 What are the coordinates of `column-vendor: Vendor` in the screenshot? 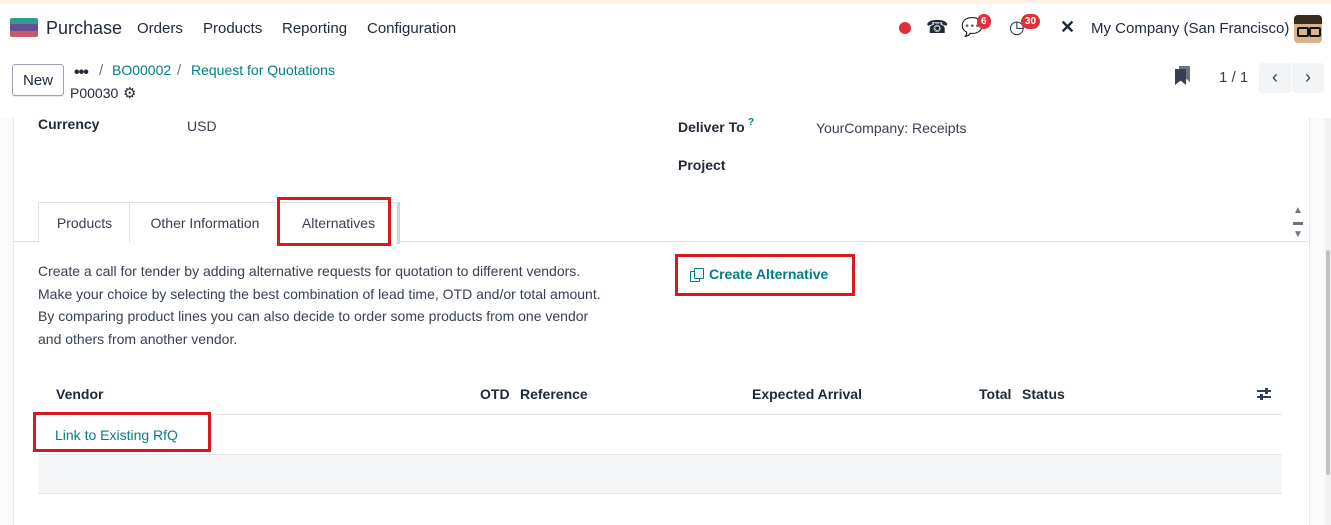 It's located at (79, 394).